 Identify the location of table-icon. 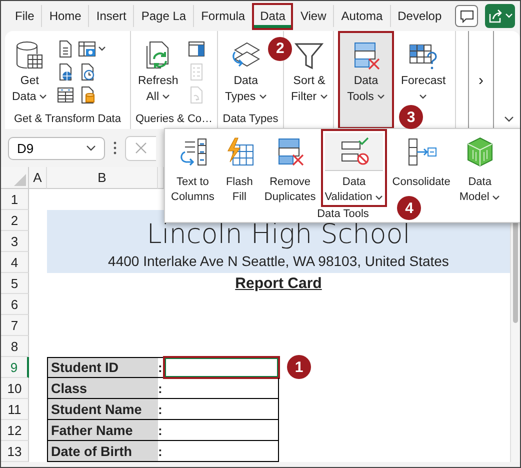
(65, 95).